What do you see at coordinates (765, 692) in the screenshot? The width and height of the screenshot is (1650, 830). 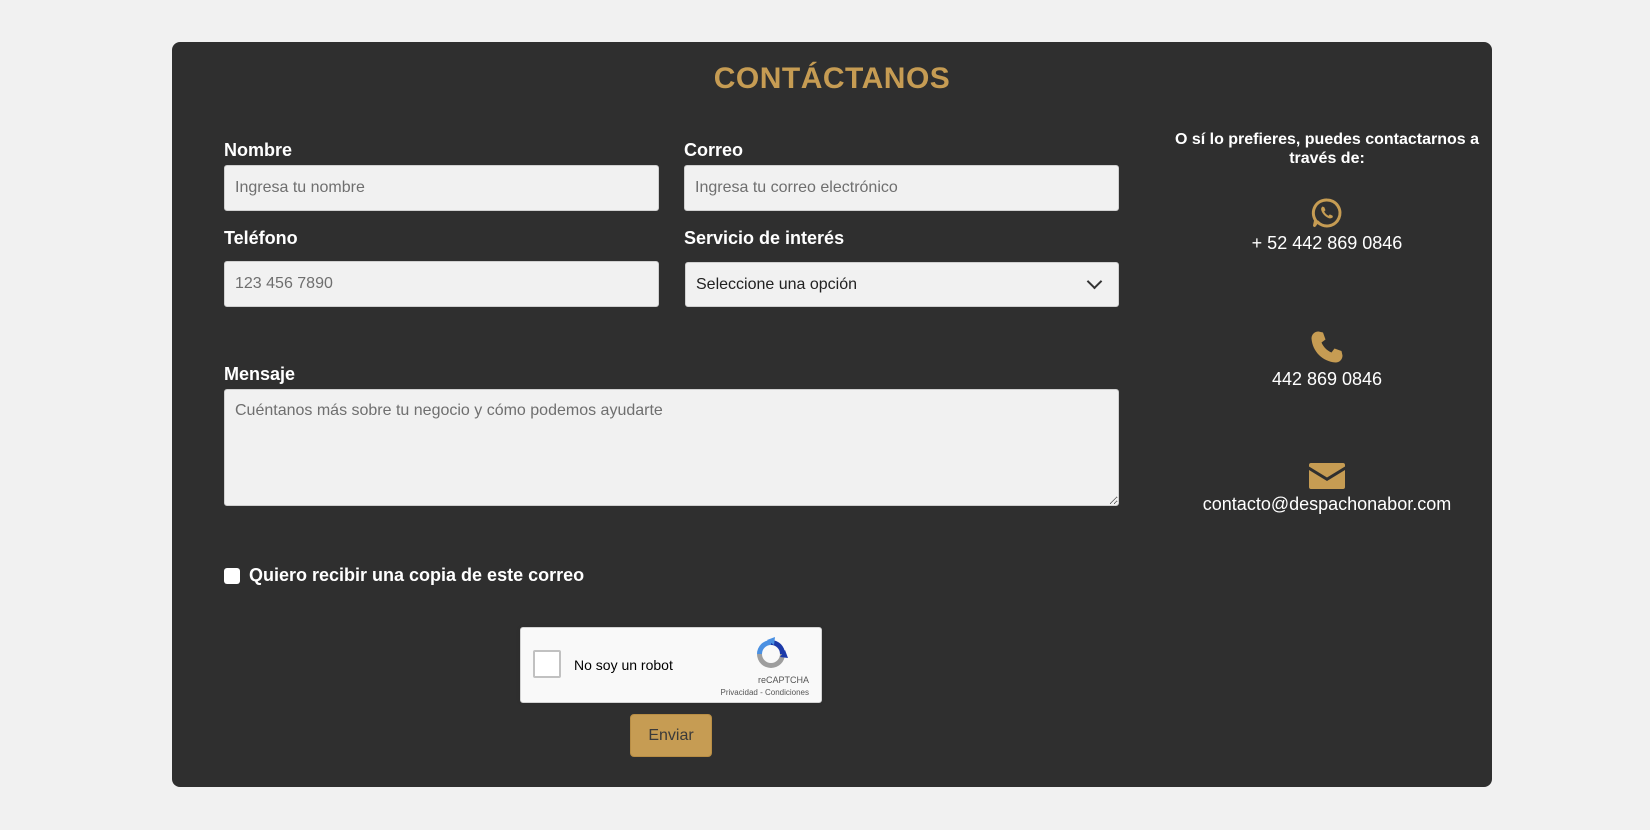 I see `recaptcha-links: Privacidad - Condiciones` at bounding box center [765, 692].